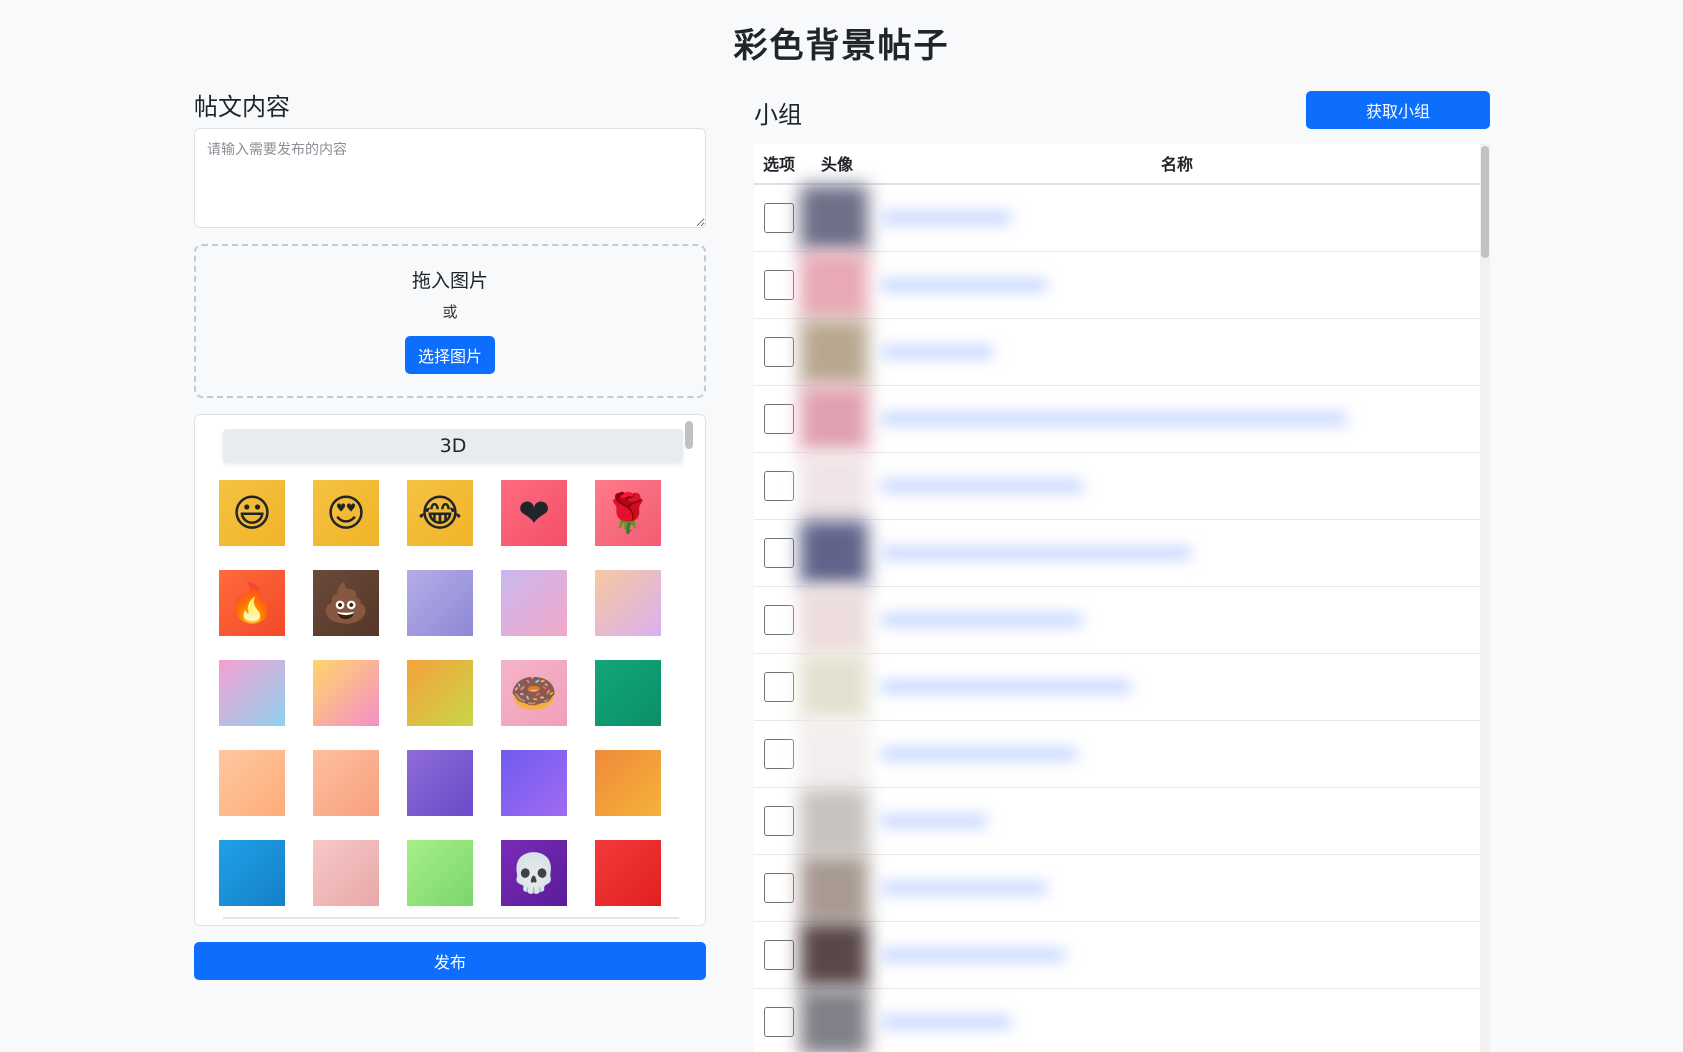  I want to click on background-tile: 😂, so click(440, 513).